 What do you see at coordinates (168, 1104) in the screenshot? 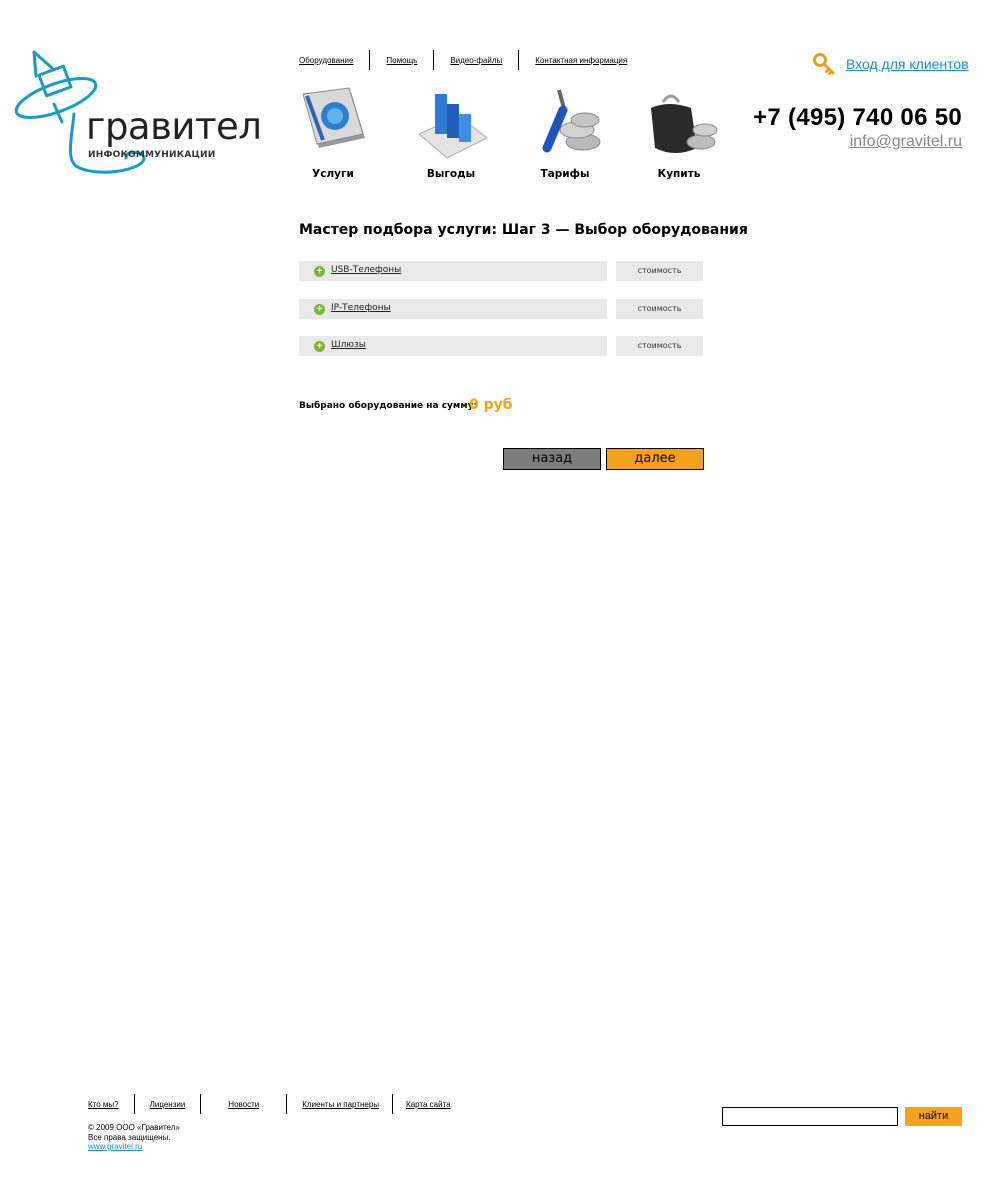
I see `footer-licenses: Лицензии` at bounding box center [168, 1104].